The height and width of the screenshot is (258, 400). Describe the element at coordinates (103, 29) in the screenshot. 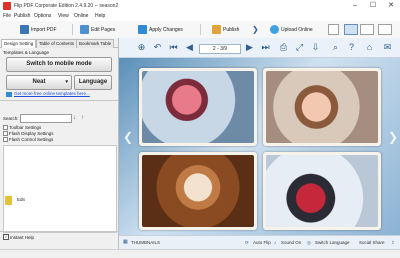

I see `edit-pages-label: Edit Pages` at that location.